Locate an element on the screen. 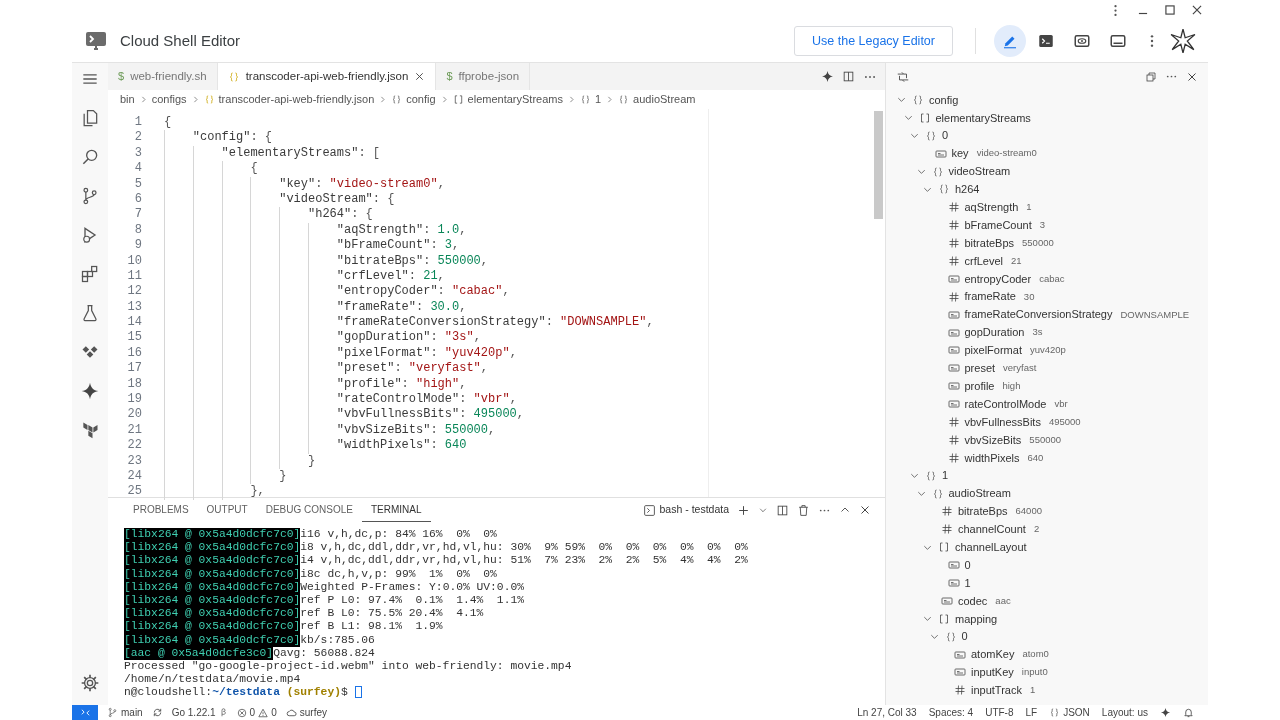 The height and width of the screenshot is (720, 1280). trash-icon is located at coordinates (803, 510).